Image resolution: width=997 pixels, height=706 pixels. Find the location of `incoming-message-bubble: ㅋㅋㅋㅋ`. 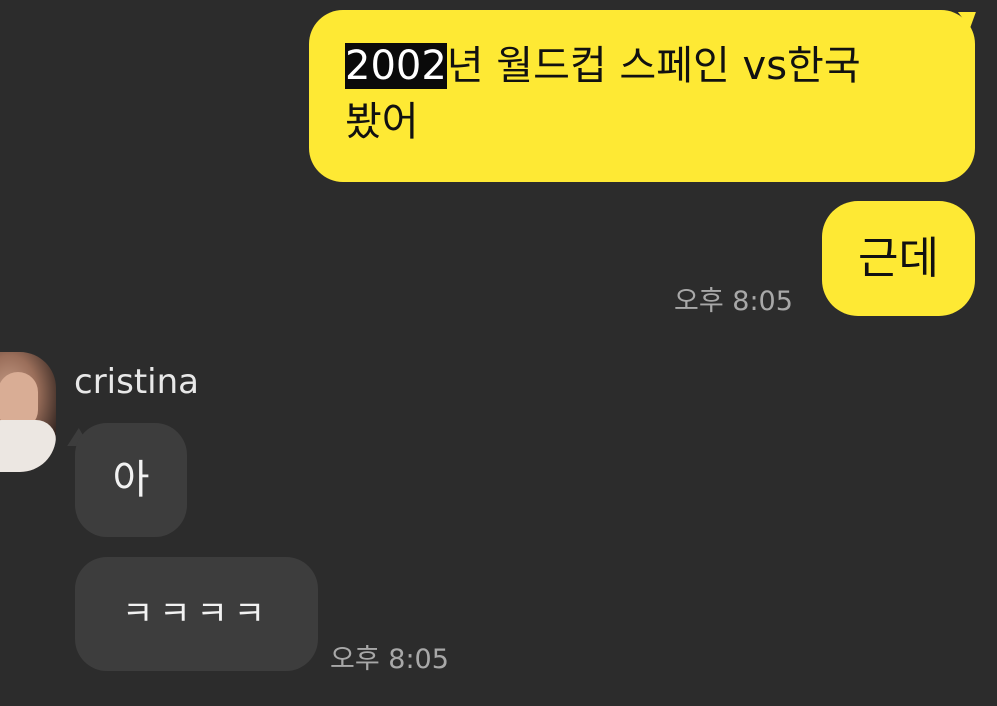

incoming-message-bubble: ㅋㅋㅋㅋ is located at coordinates (196, 614).